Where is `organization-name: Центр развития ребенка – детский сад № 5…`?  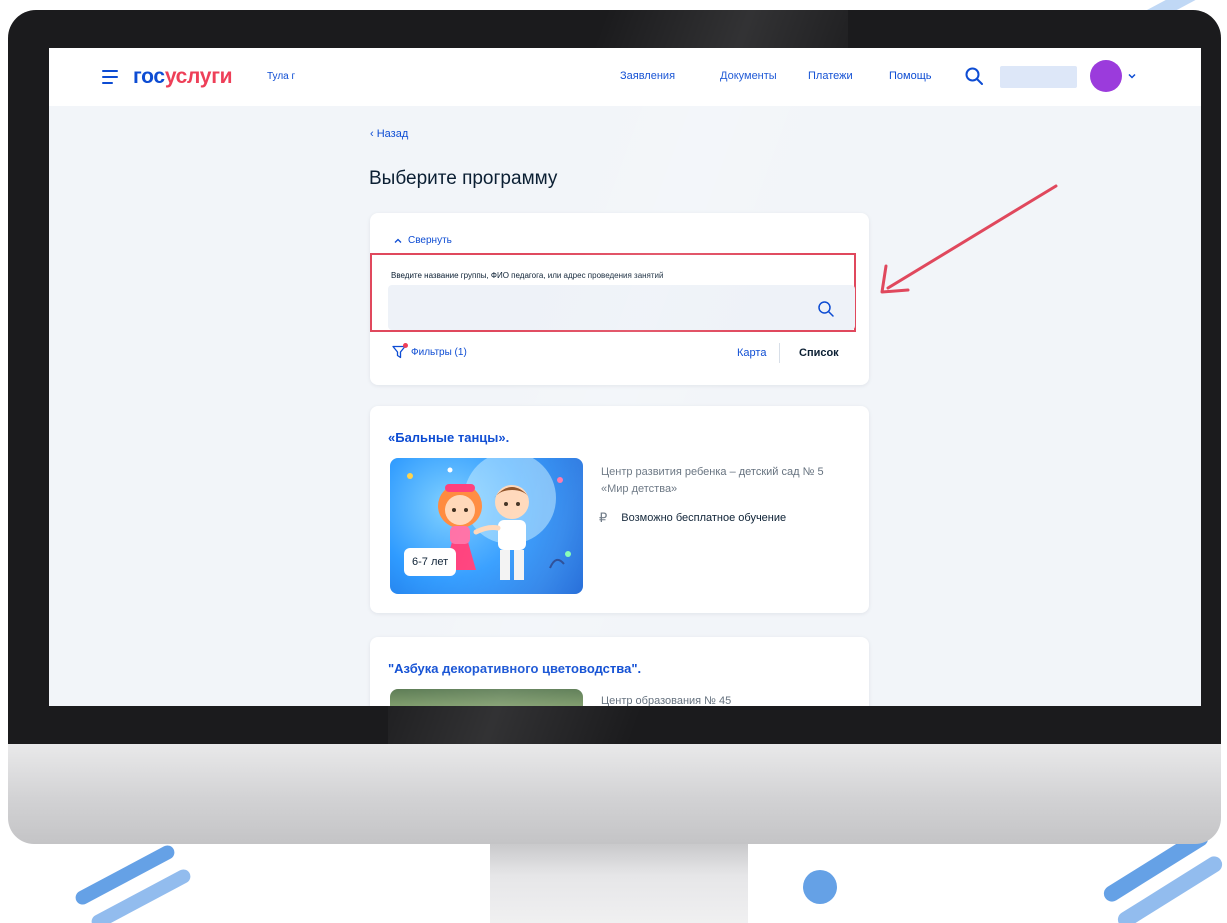
organization-name: Центр развития ребенка – детский сад № 5… is located at coordinates (712, 480).